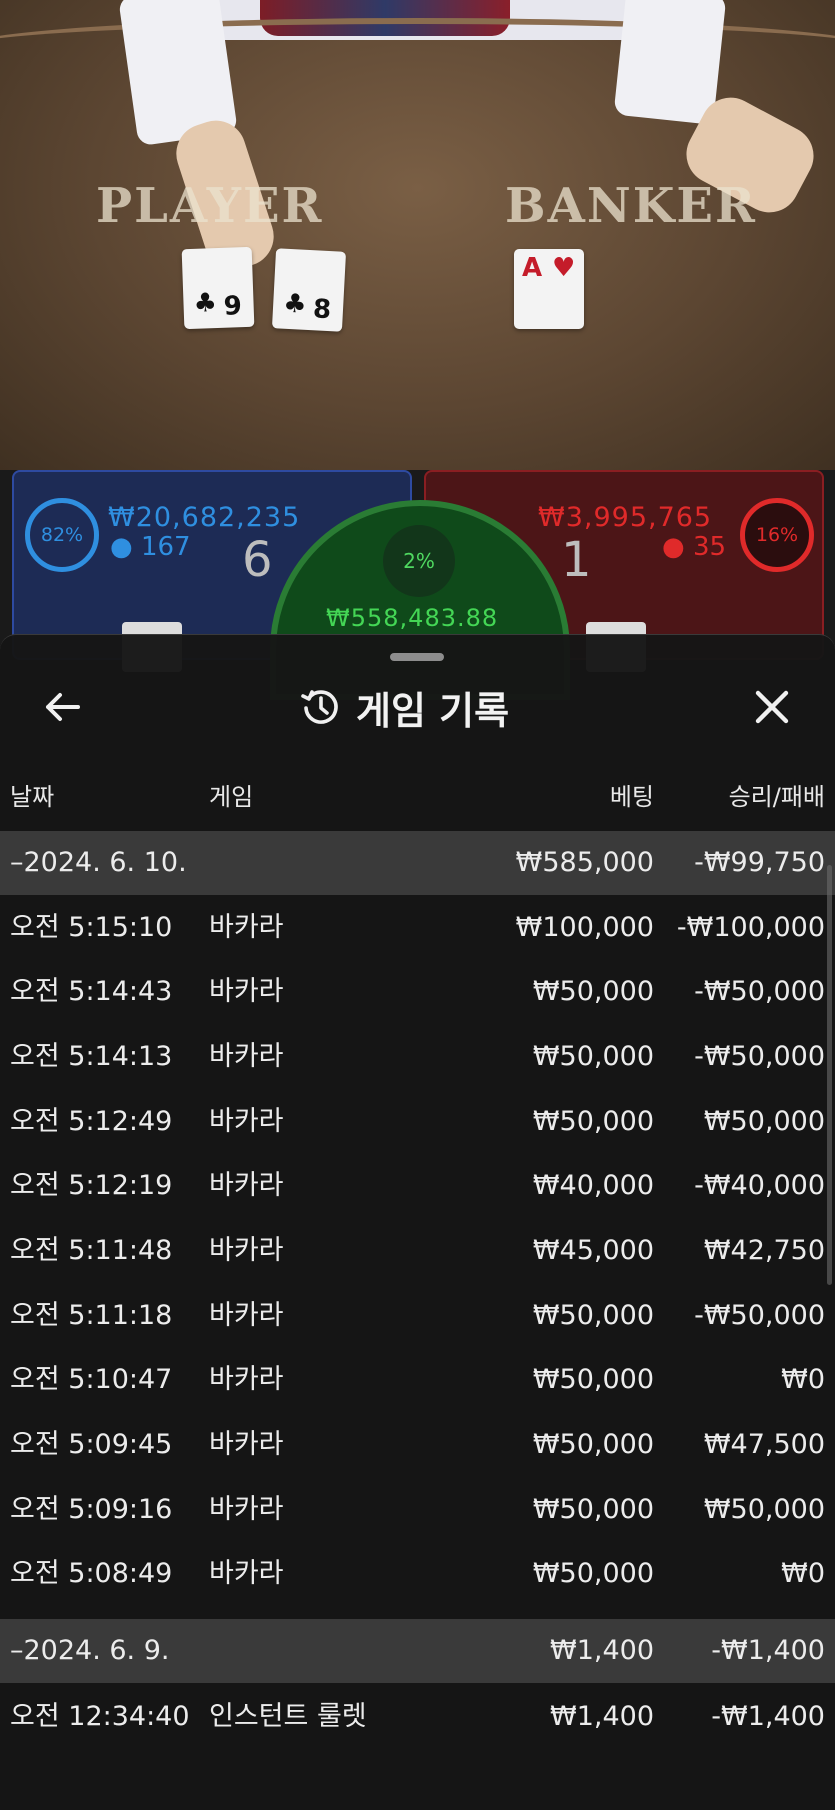 Image resolution: width=835 pixels, height=1810 pixels. What do you see at coordinates (91, 1250) in the screenshot?
I see `row-time: 오전 5:11:48` at bounding box center [91, 1250].